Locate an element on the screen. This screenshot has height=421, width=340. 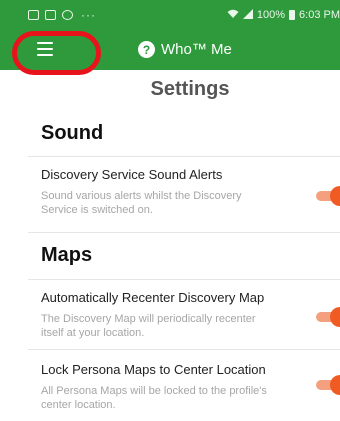
status-notifications: ··· is located at coordinates (62, 15).